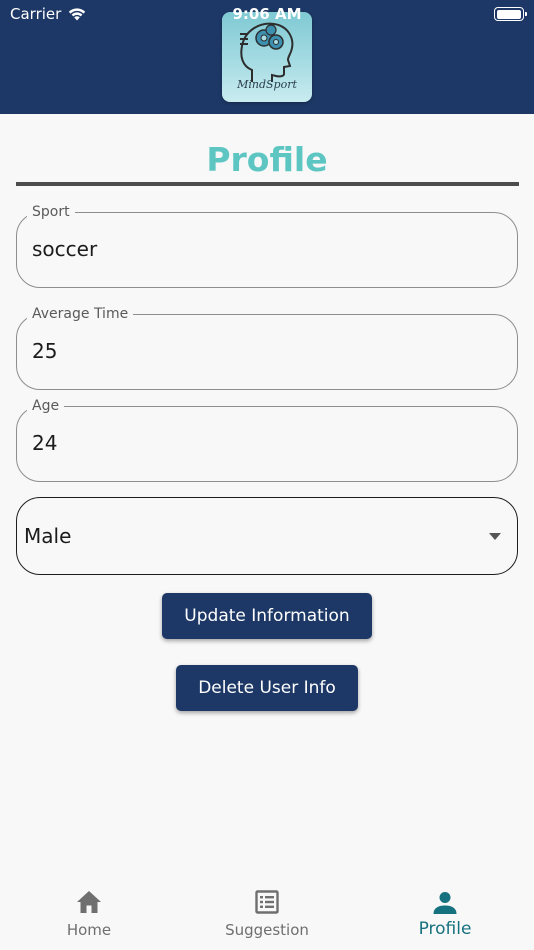  What do you see at coordinates (267, 159) in the screenshot?
I see `page-title: Profile` at bounding box center [267, 159].